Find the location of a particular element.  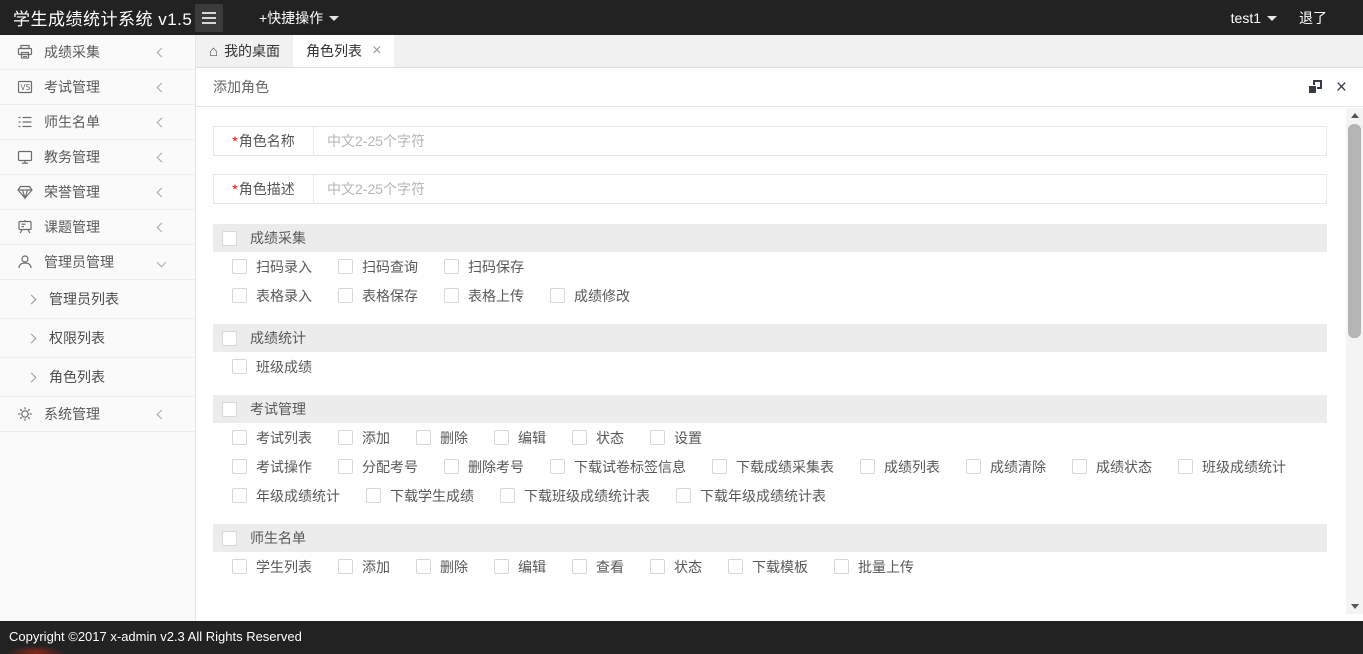

permission-item: 批量上传 is located at coordinates (874, 567).